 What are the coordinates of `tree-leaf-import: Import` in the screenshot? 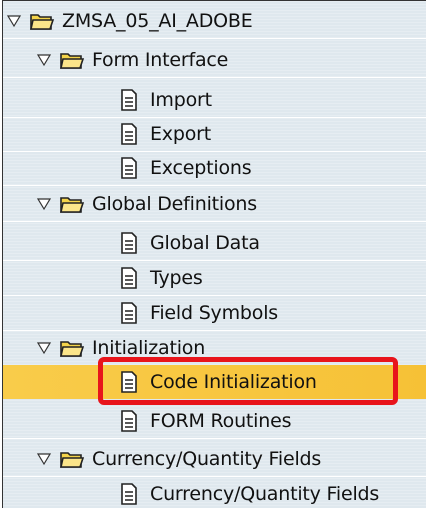 It's located at (214, 100).